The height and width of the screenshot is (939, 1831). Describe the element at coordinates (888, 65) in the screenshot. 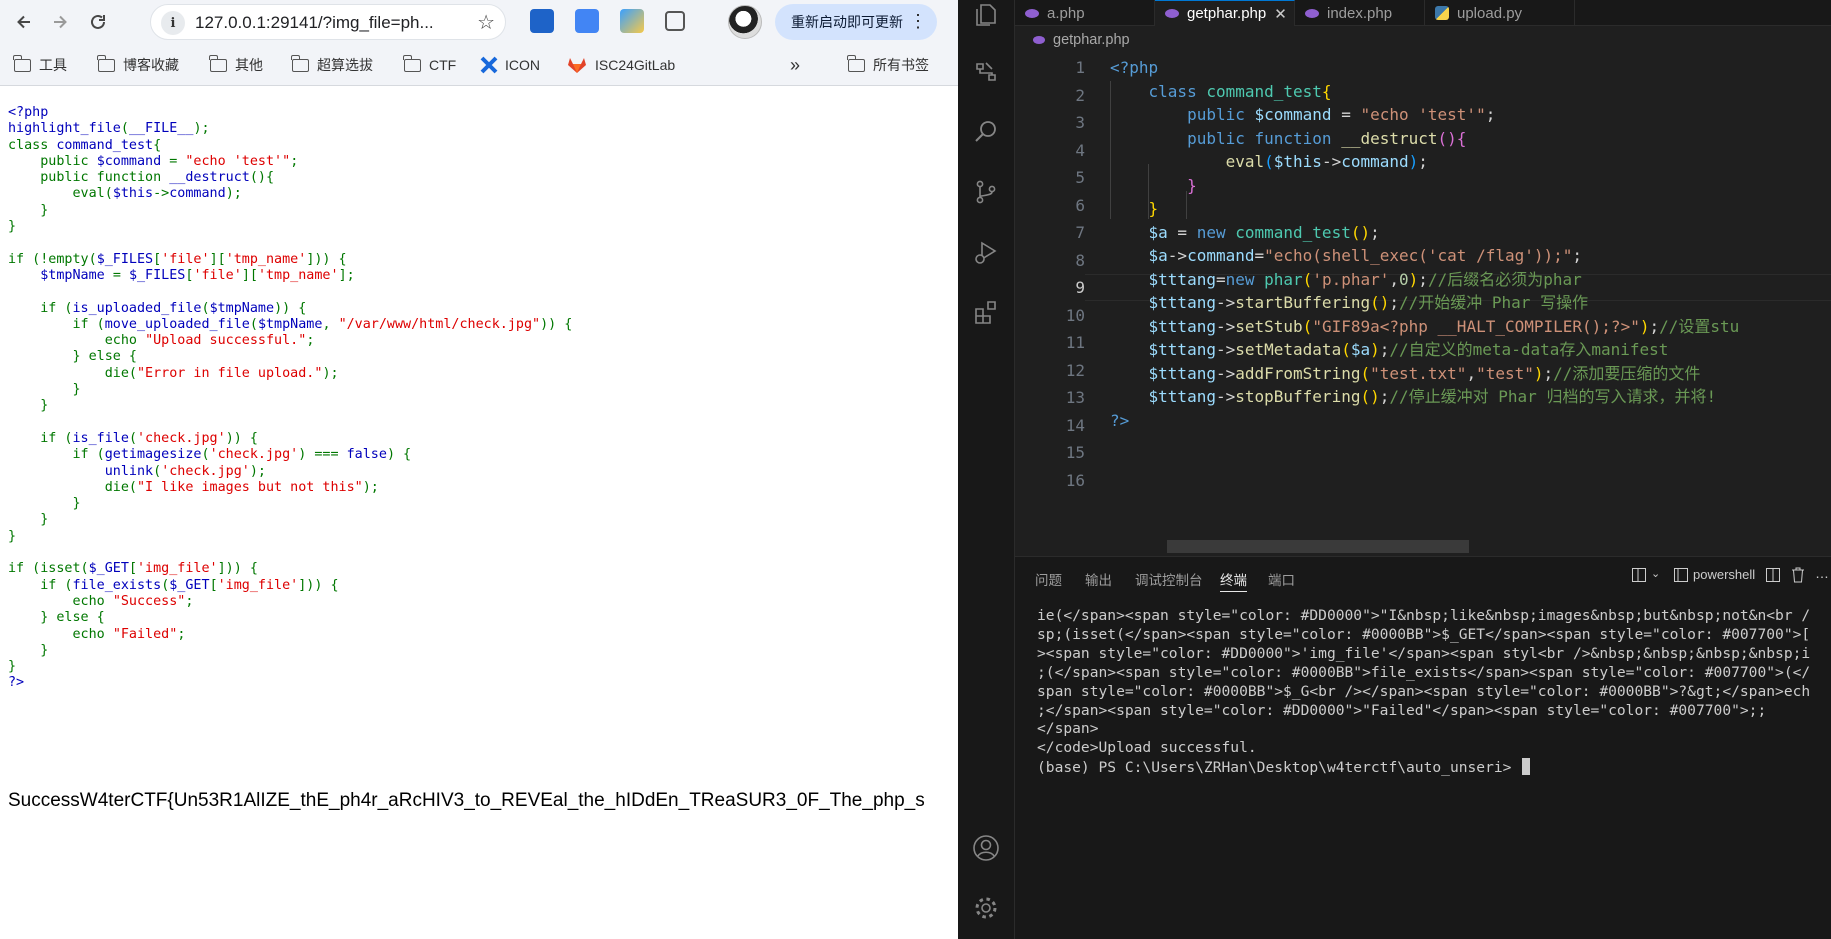

I see `all-bookmarks-button: 所有书签` at that location.